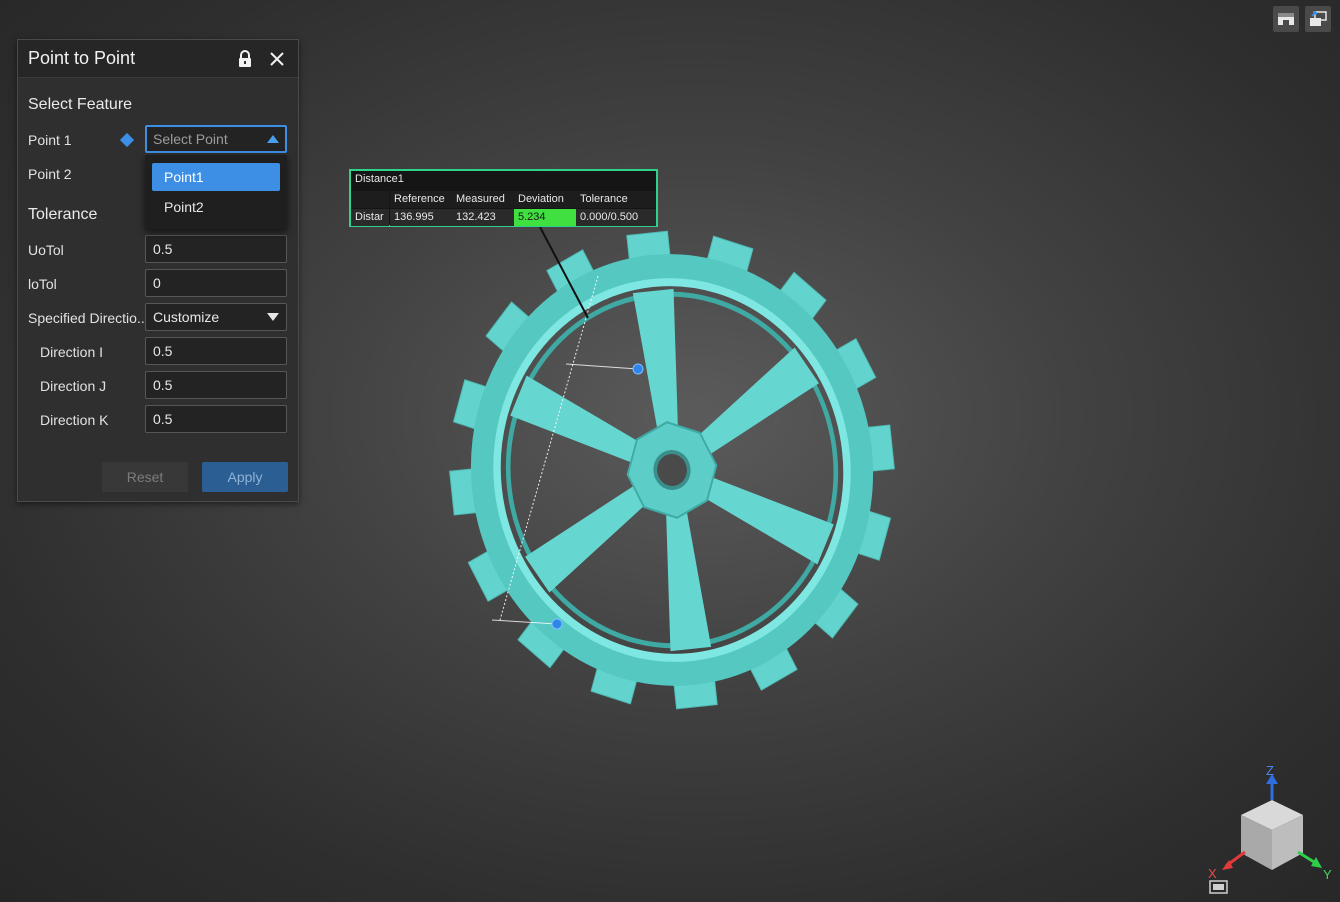  Describe the element at coordinates (216, 177) in the screenshot. I see `dropdown-option-point1: Point1` at that location.